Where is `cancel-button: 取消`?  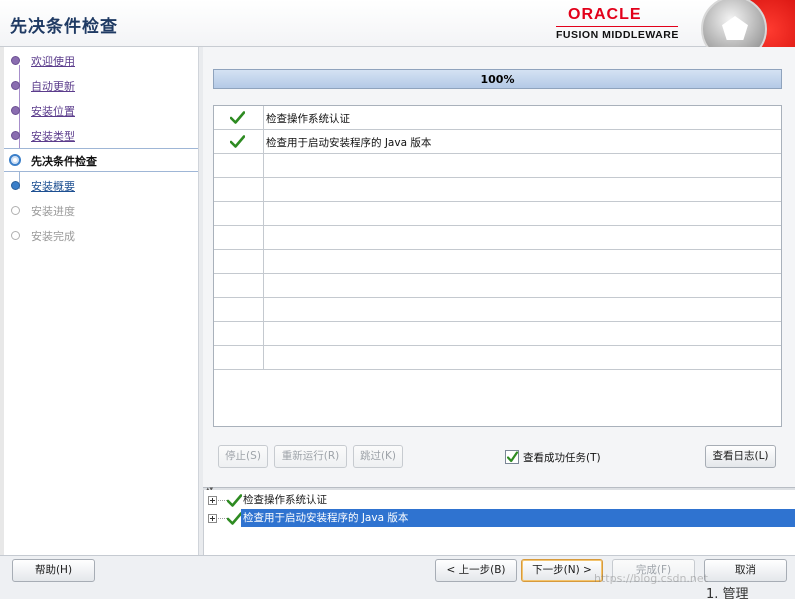
cancel-button: 取消 is located at coordinates (745, 570).